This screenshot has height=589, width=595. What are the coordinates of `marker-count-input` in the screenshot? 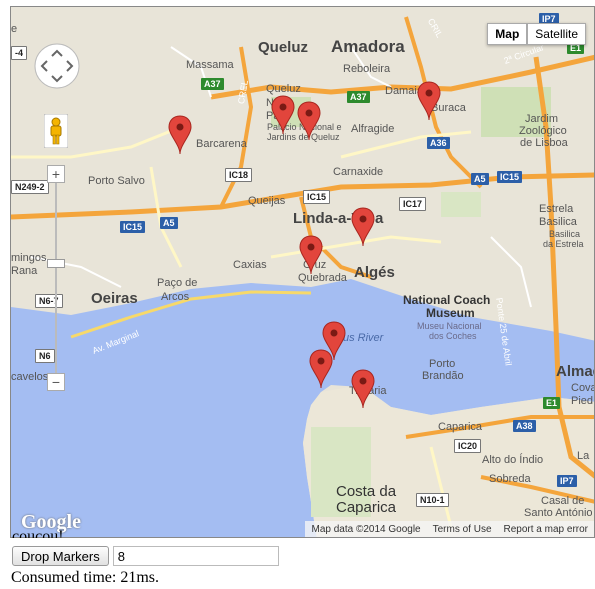 It's located at (195, 556).